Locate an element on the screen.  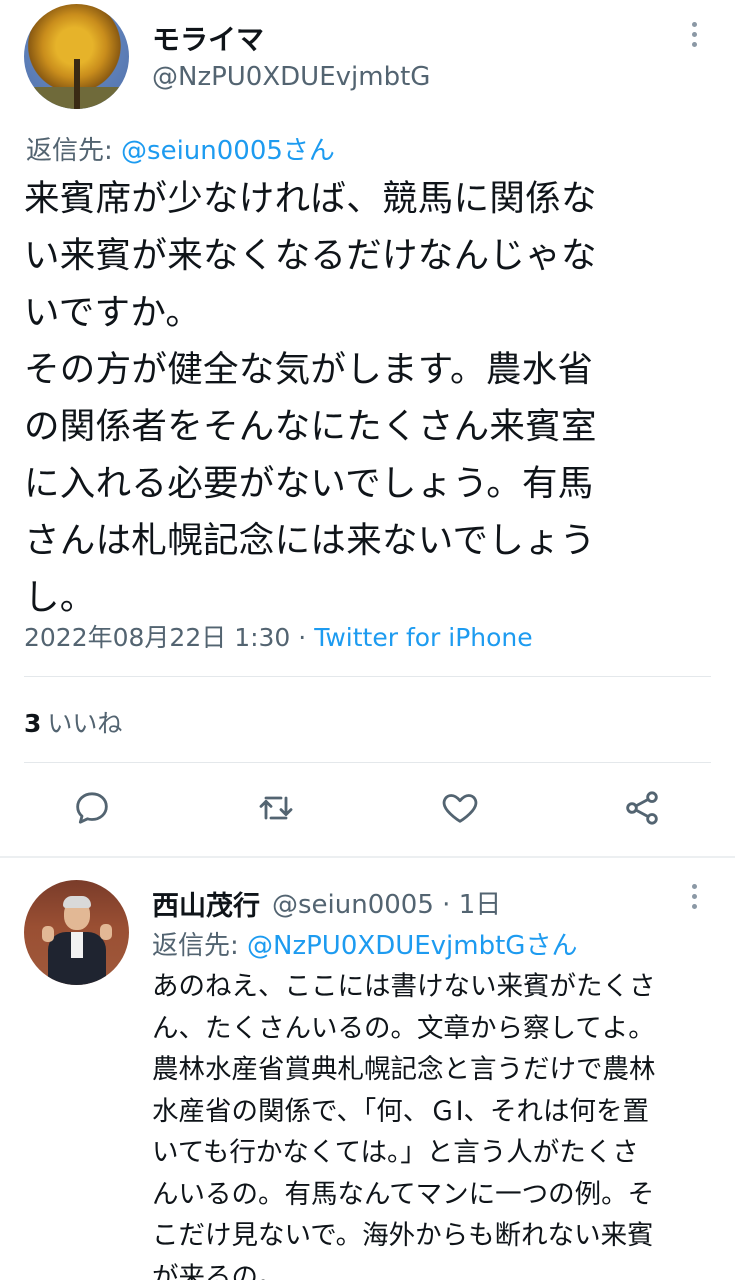
heart-icon is located at coordinates (460, 808).